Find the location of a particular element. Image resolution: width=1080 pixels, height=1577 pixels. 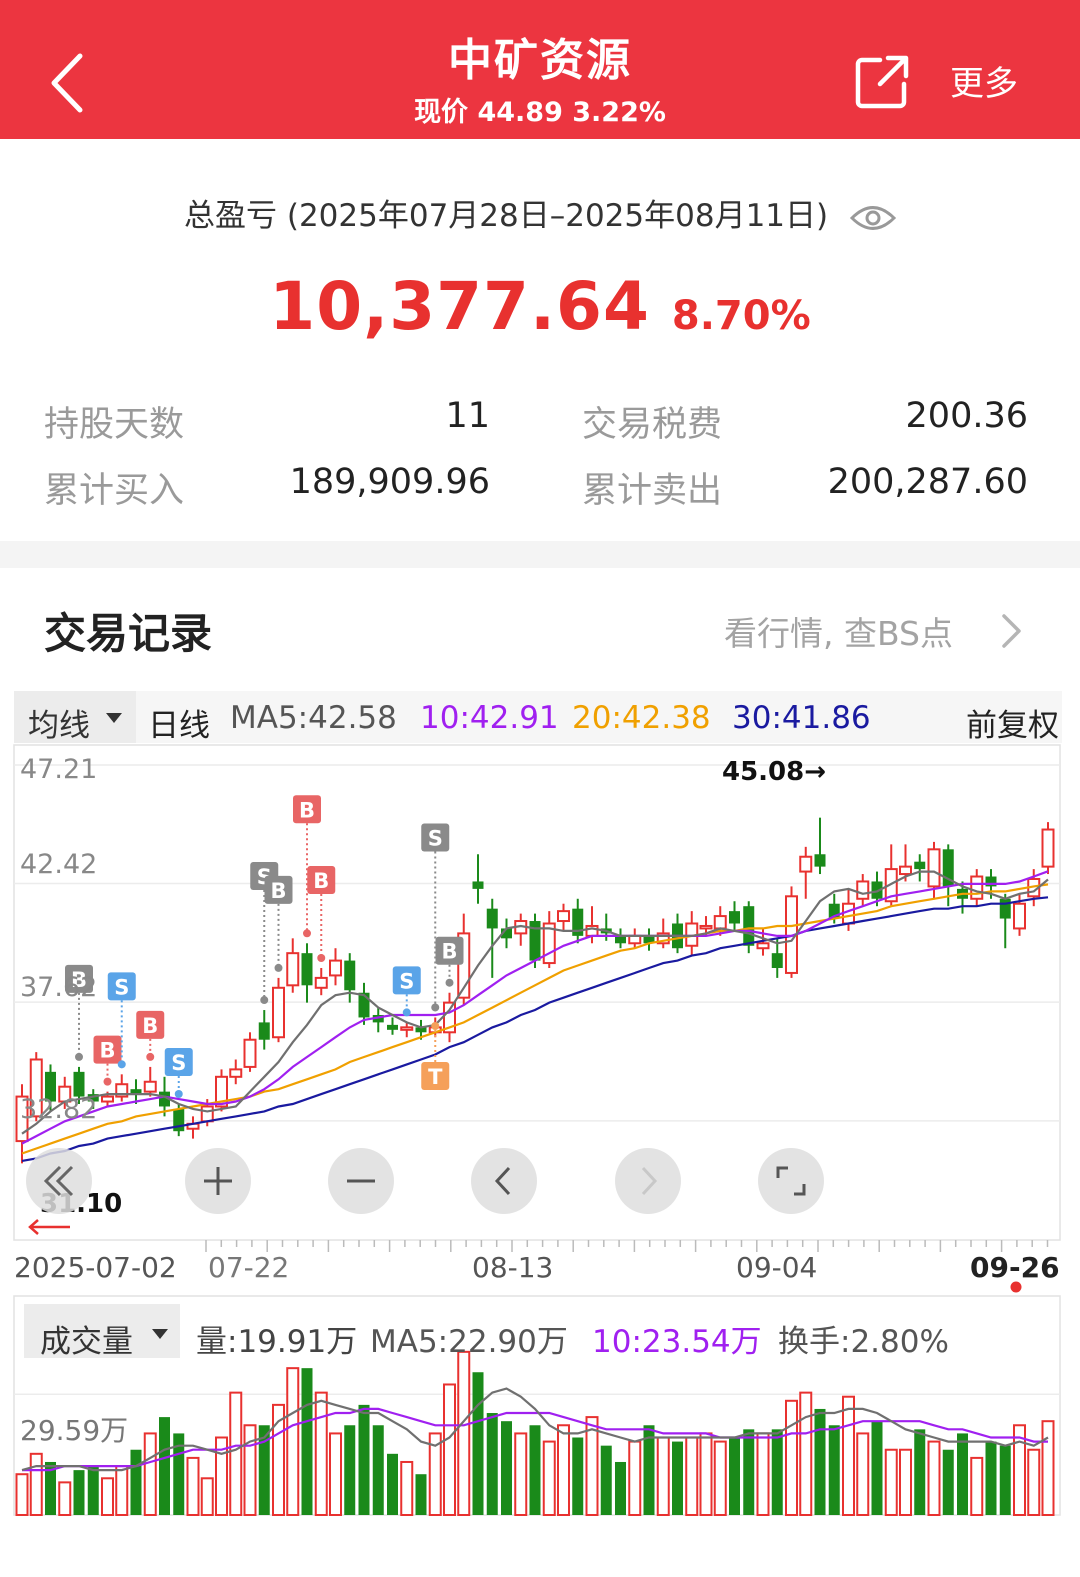

chevron-left-icon is located at coordinates (502, 1181).